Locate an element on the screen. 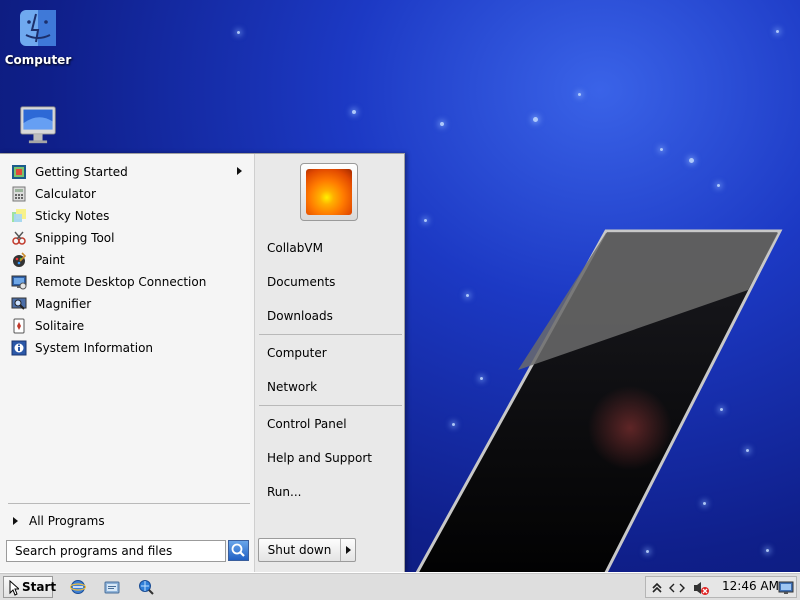 Image resolution: width=800 pixels, height=600 pixels. shutdown-options-button is located at coordinates (348, 550).